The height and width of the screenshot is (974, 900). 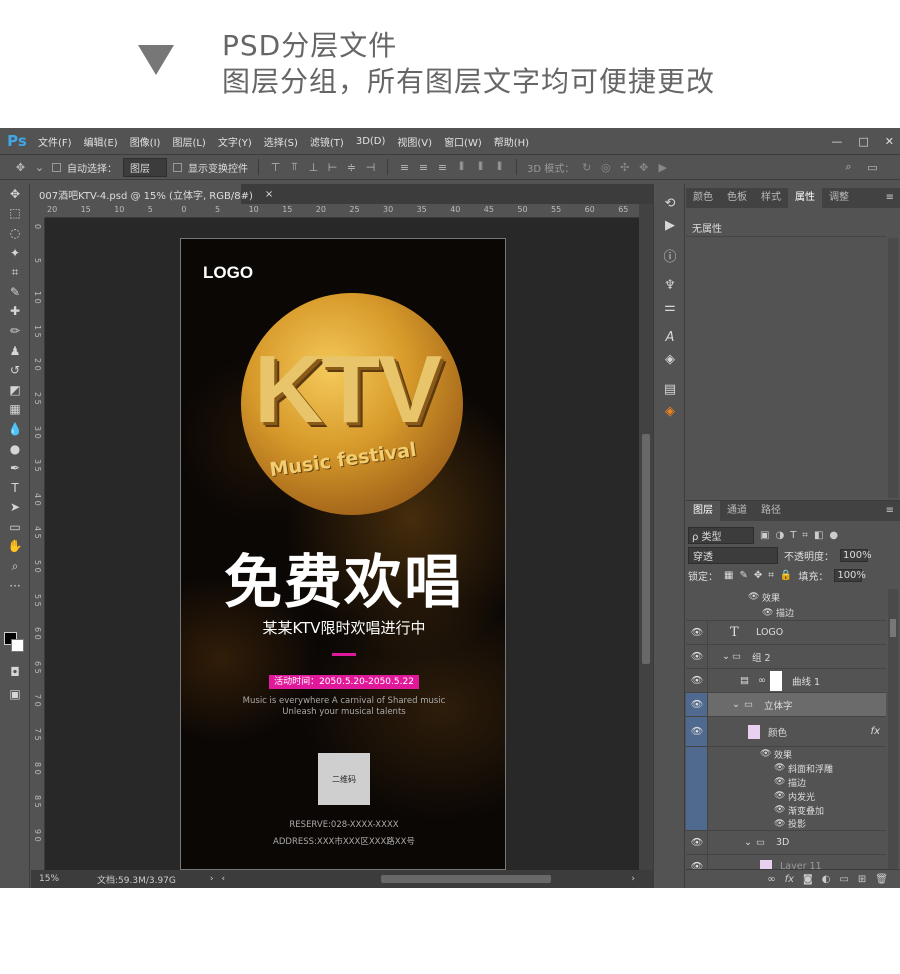 I want to click on menu-help: 帮助(H), so click(x=511, y=141).